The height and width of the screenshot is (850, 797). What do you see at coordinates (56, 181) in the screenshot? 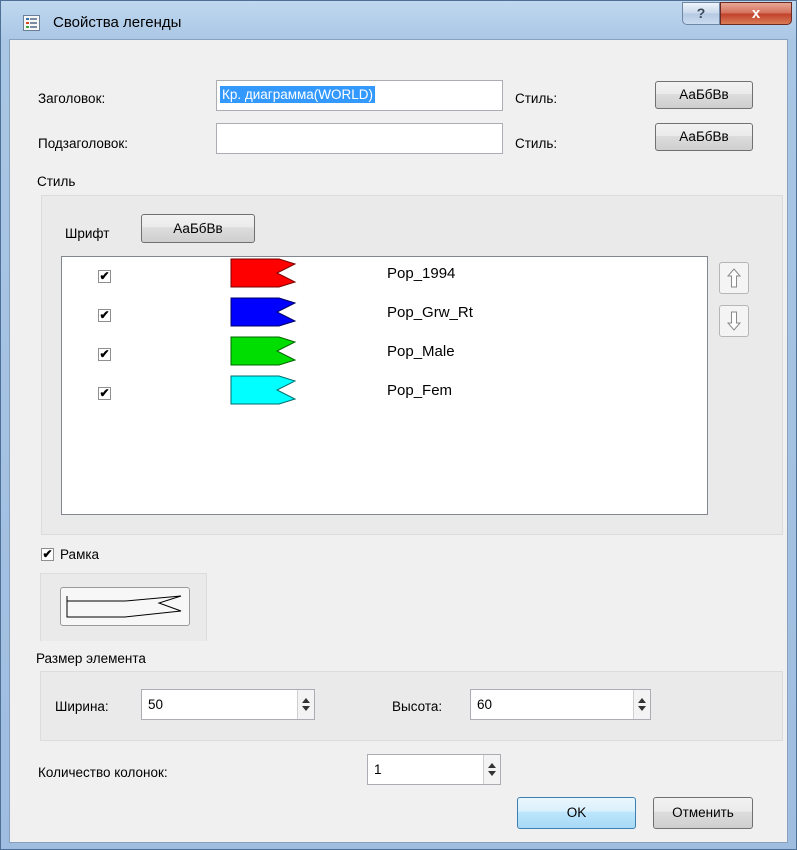
I see `style-group-title: Стиль` at bounding box center [56, 181].